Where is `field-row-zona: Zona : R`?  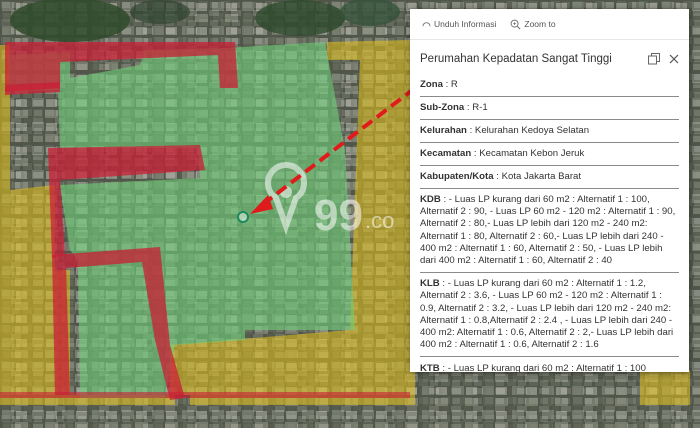
field-row-zona: Zona : R is located at coordinates (549, 85).